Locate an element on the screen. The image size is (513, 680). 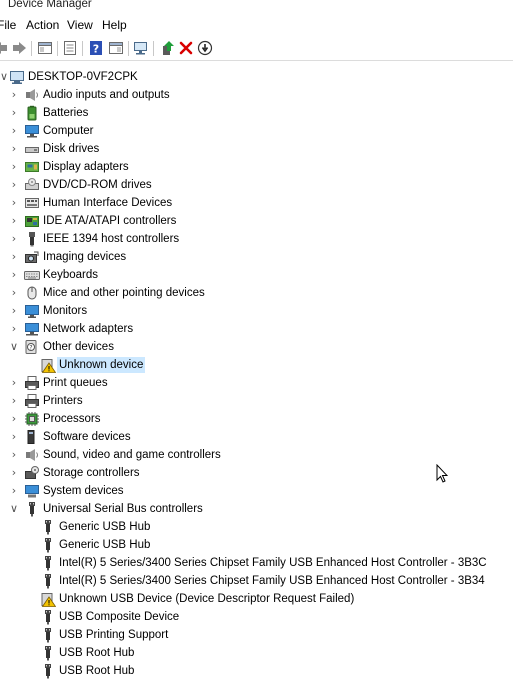
tree-category-network-adapters: › Network adapters is located at coordinates (256, 329).